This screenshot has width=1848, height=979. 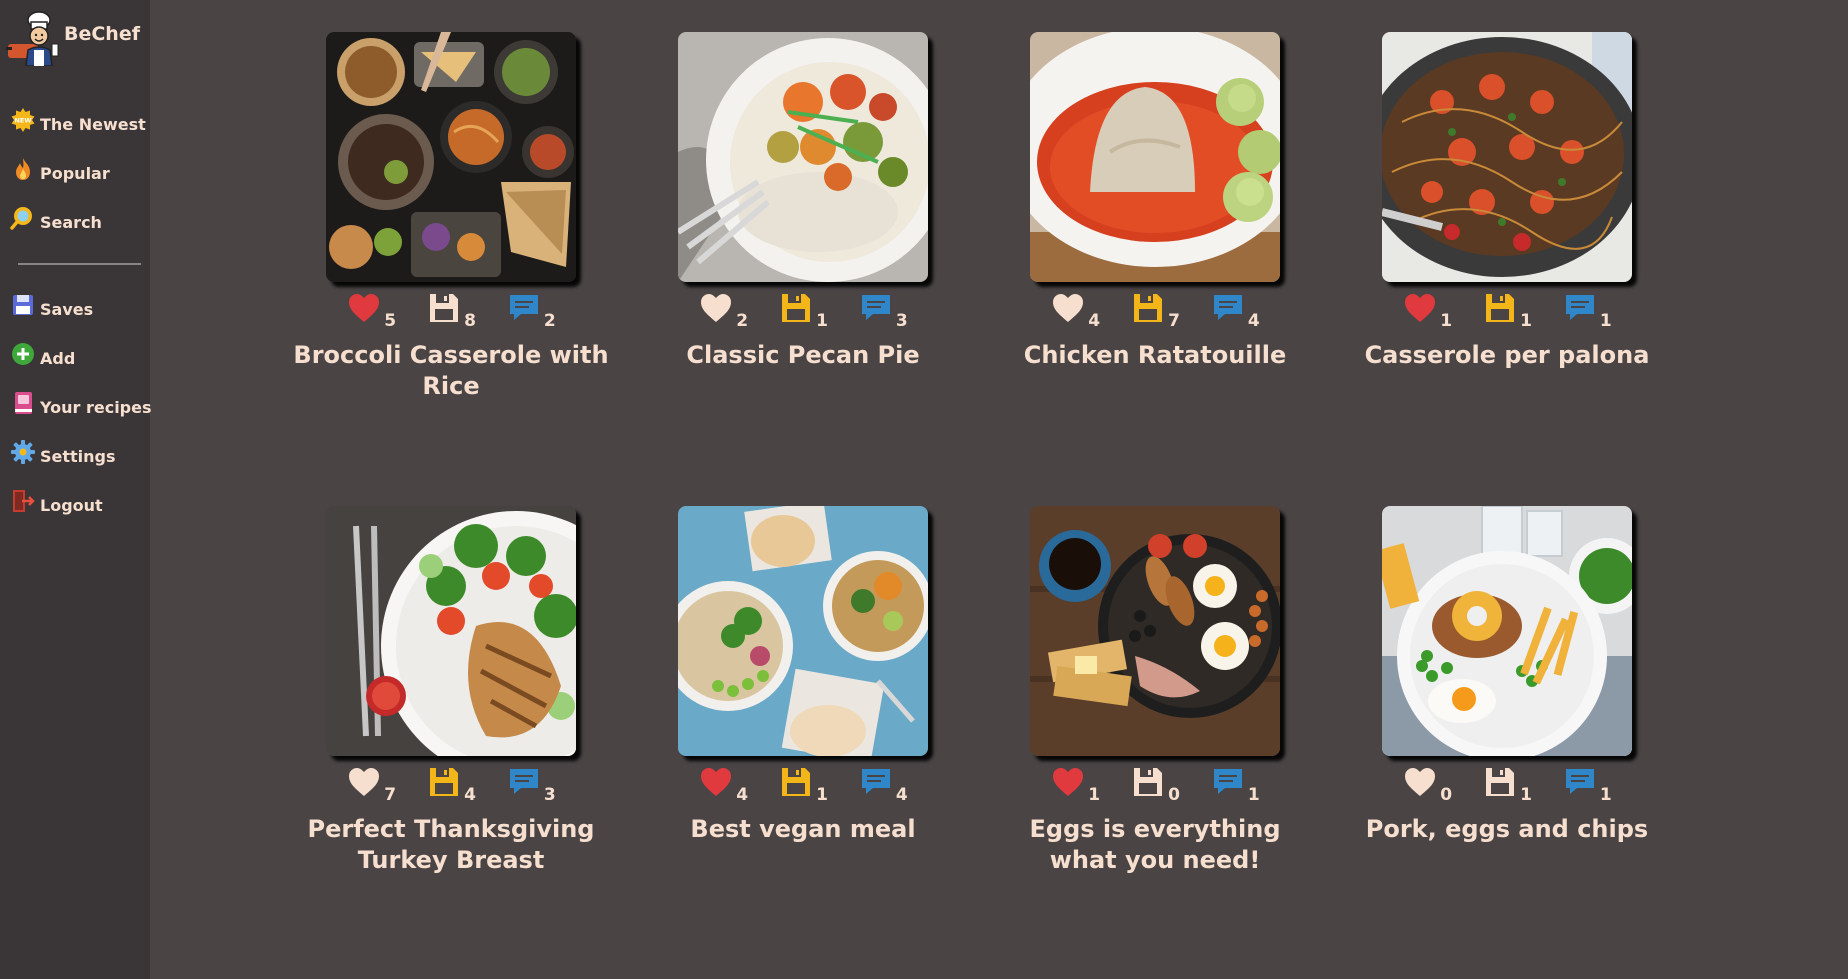 What do you see at coordinates (470, 795) in the screenshot?
I see `save-button-count: 4` at bounding box center [470, 795].